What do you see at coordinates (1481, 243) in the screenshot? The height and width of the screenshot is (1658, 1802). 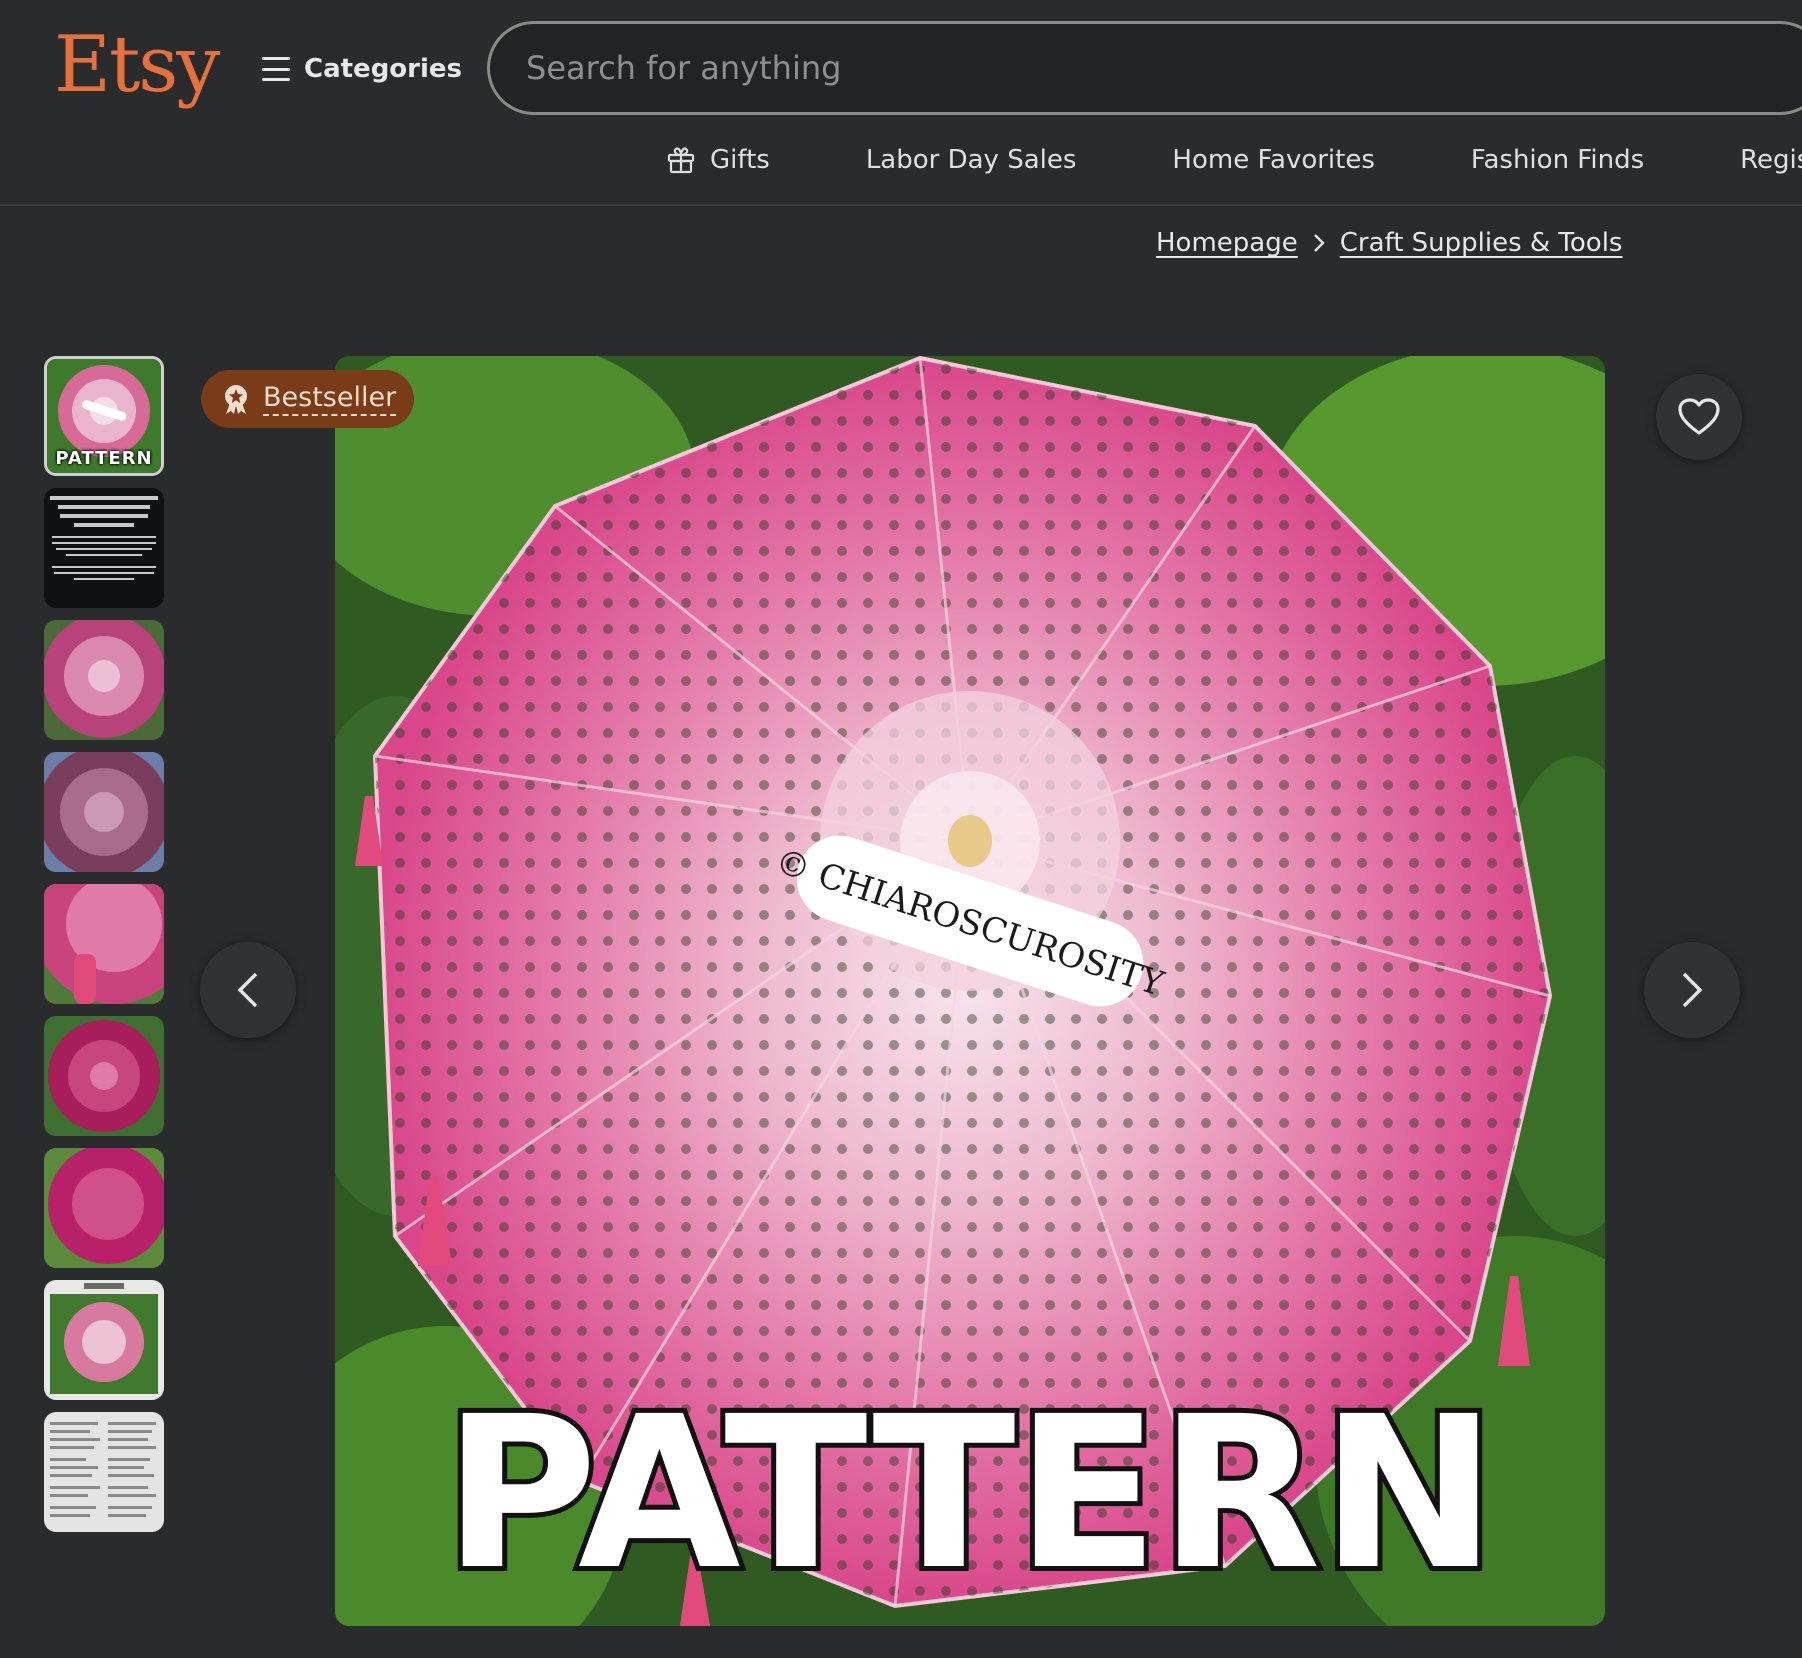 I see `breadcrumb-link-craft-supplies: Craft Supplies & Tools` at bounding box center [1481, 243].